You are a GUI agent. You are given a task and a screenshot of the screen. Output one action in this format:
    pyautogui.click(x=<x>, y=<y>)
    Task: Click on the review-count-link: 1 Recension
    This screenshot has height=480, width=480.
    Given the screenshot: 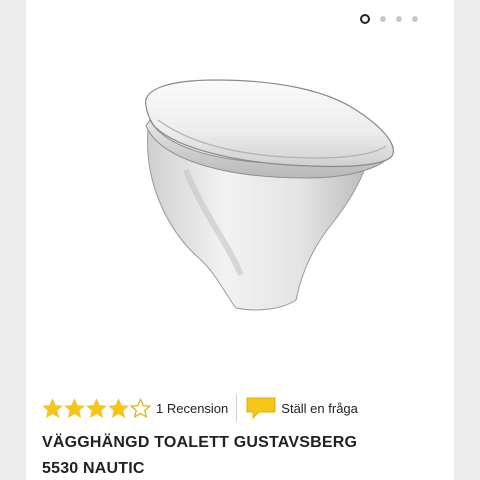 What is the action you would take?
    pyautogui.click(x=192, y=408)
    